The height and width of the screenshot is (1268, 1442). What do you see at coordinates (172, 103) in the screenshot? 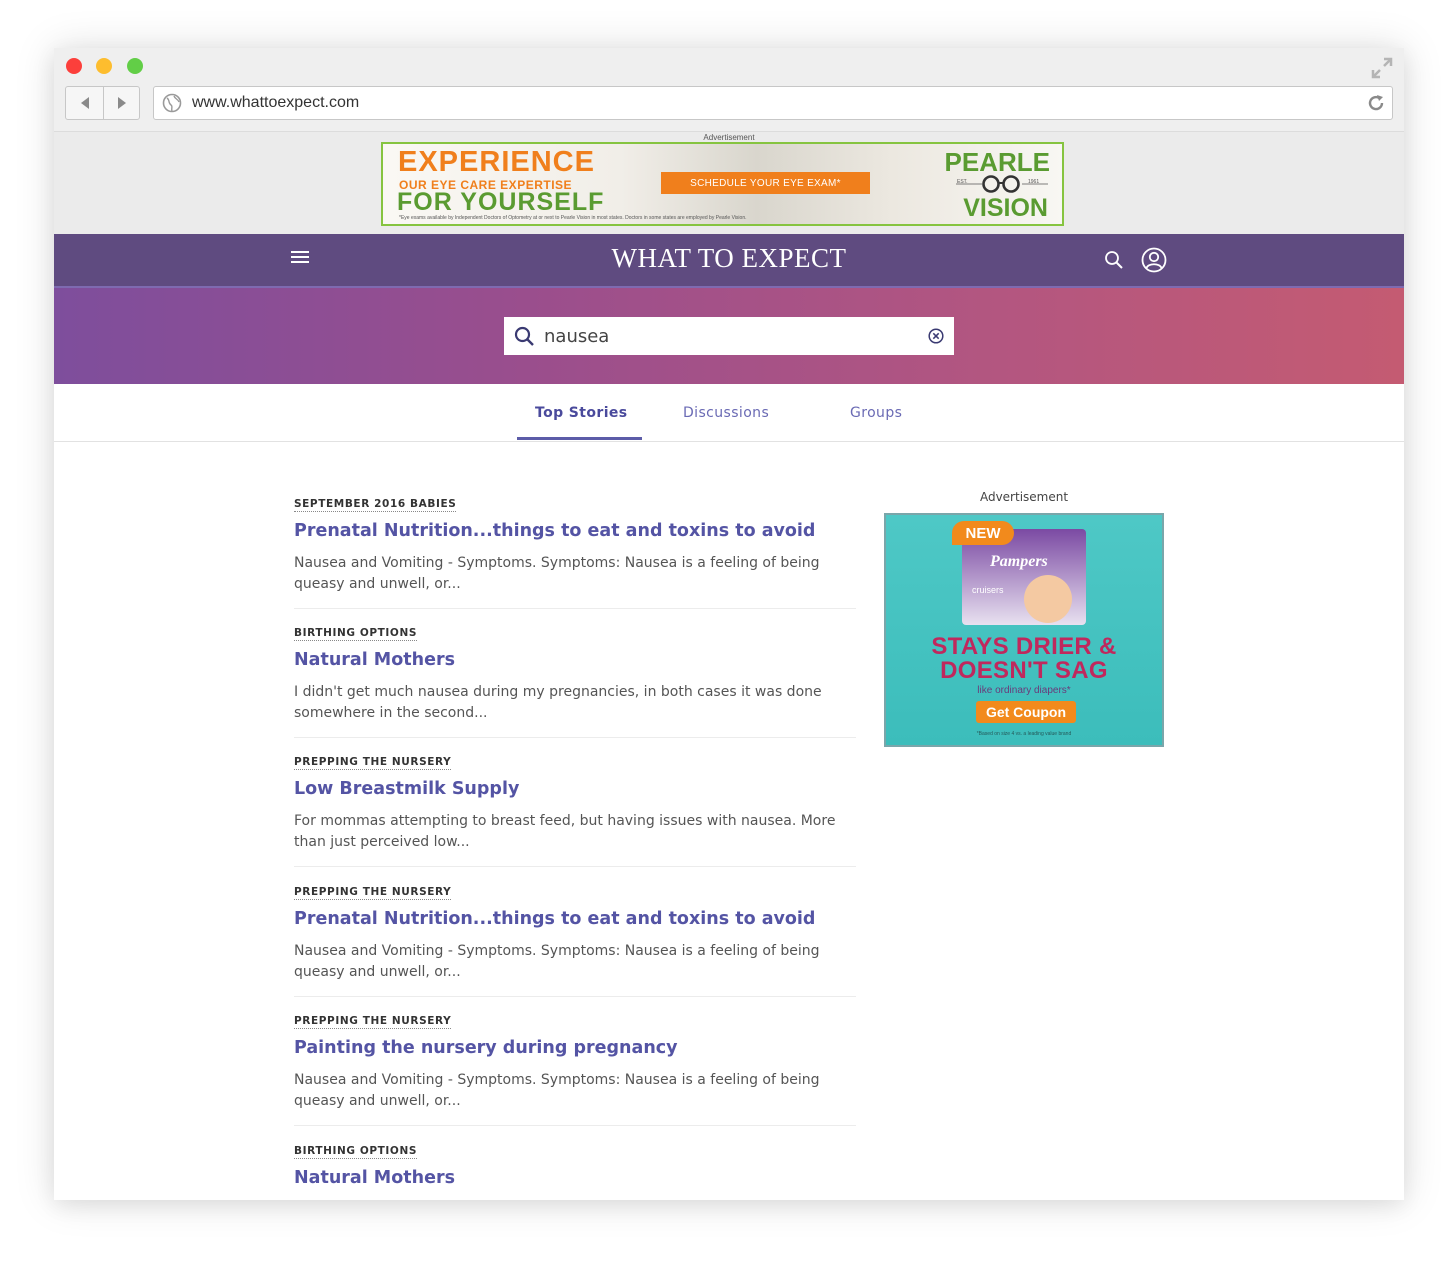
I see `globe-icon` at bounding box center [172, 103].